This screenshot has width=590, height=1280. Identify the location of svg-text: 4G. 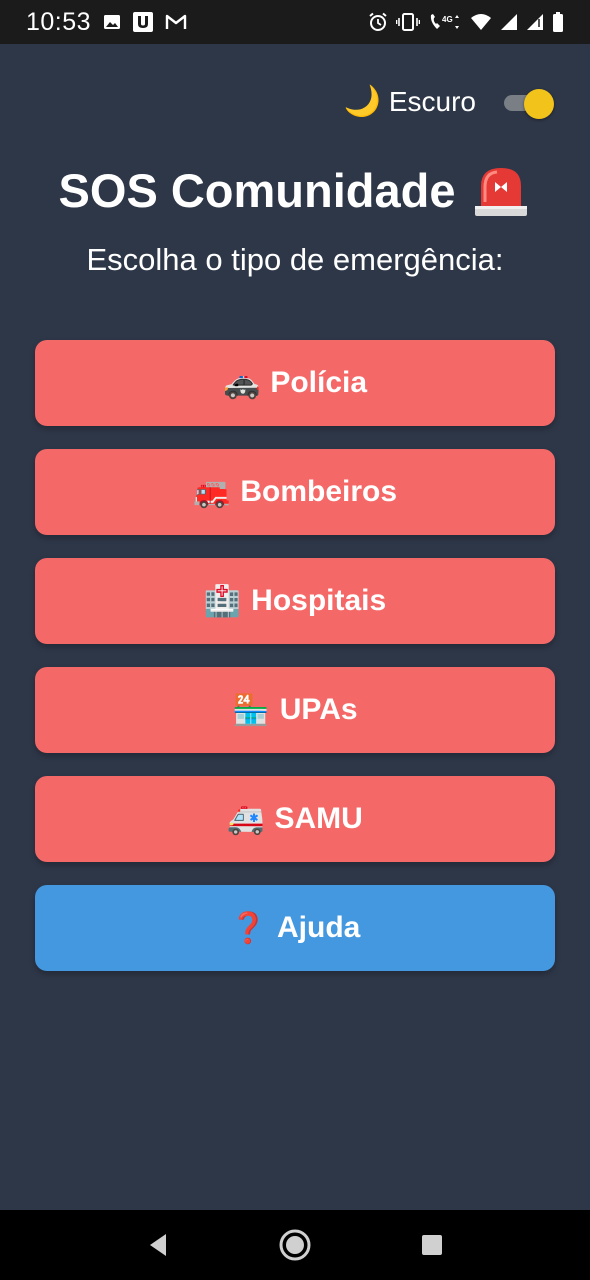
(447, 19).